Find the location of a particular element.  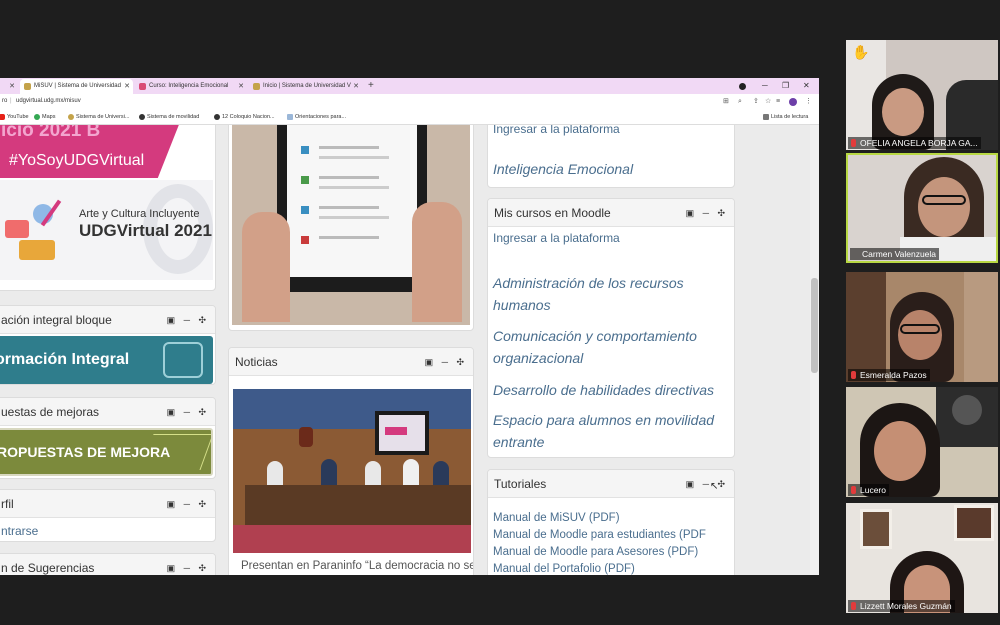

formacion-banner: ormación Integral is located at coordinates (106, 360).